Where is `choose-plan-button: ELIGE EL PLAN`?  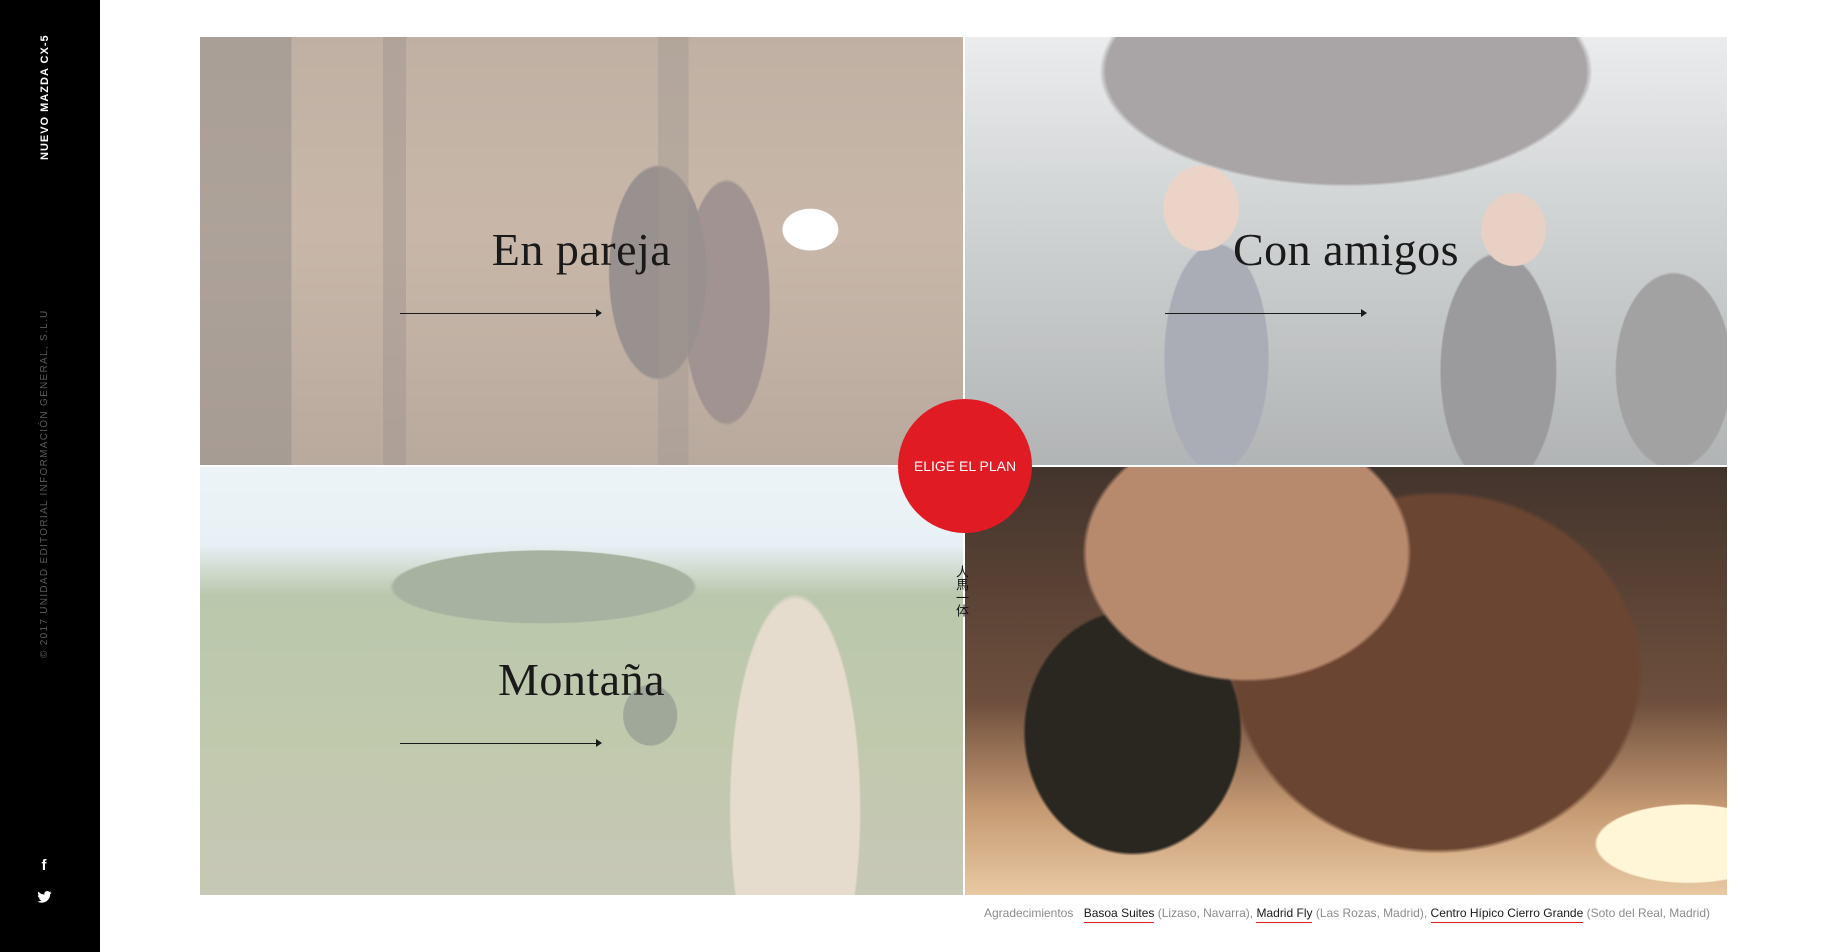
choose-plan-button: ELIGE EL PLAN is located at coordinates (965, 466).